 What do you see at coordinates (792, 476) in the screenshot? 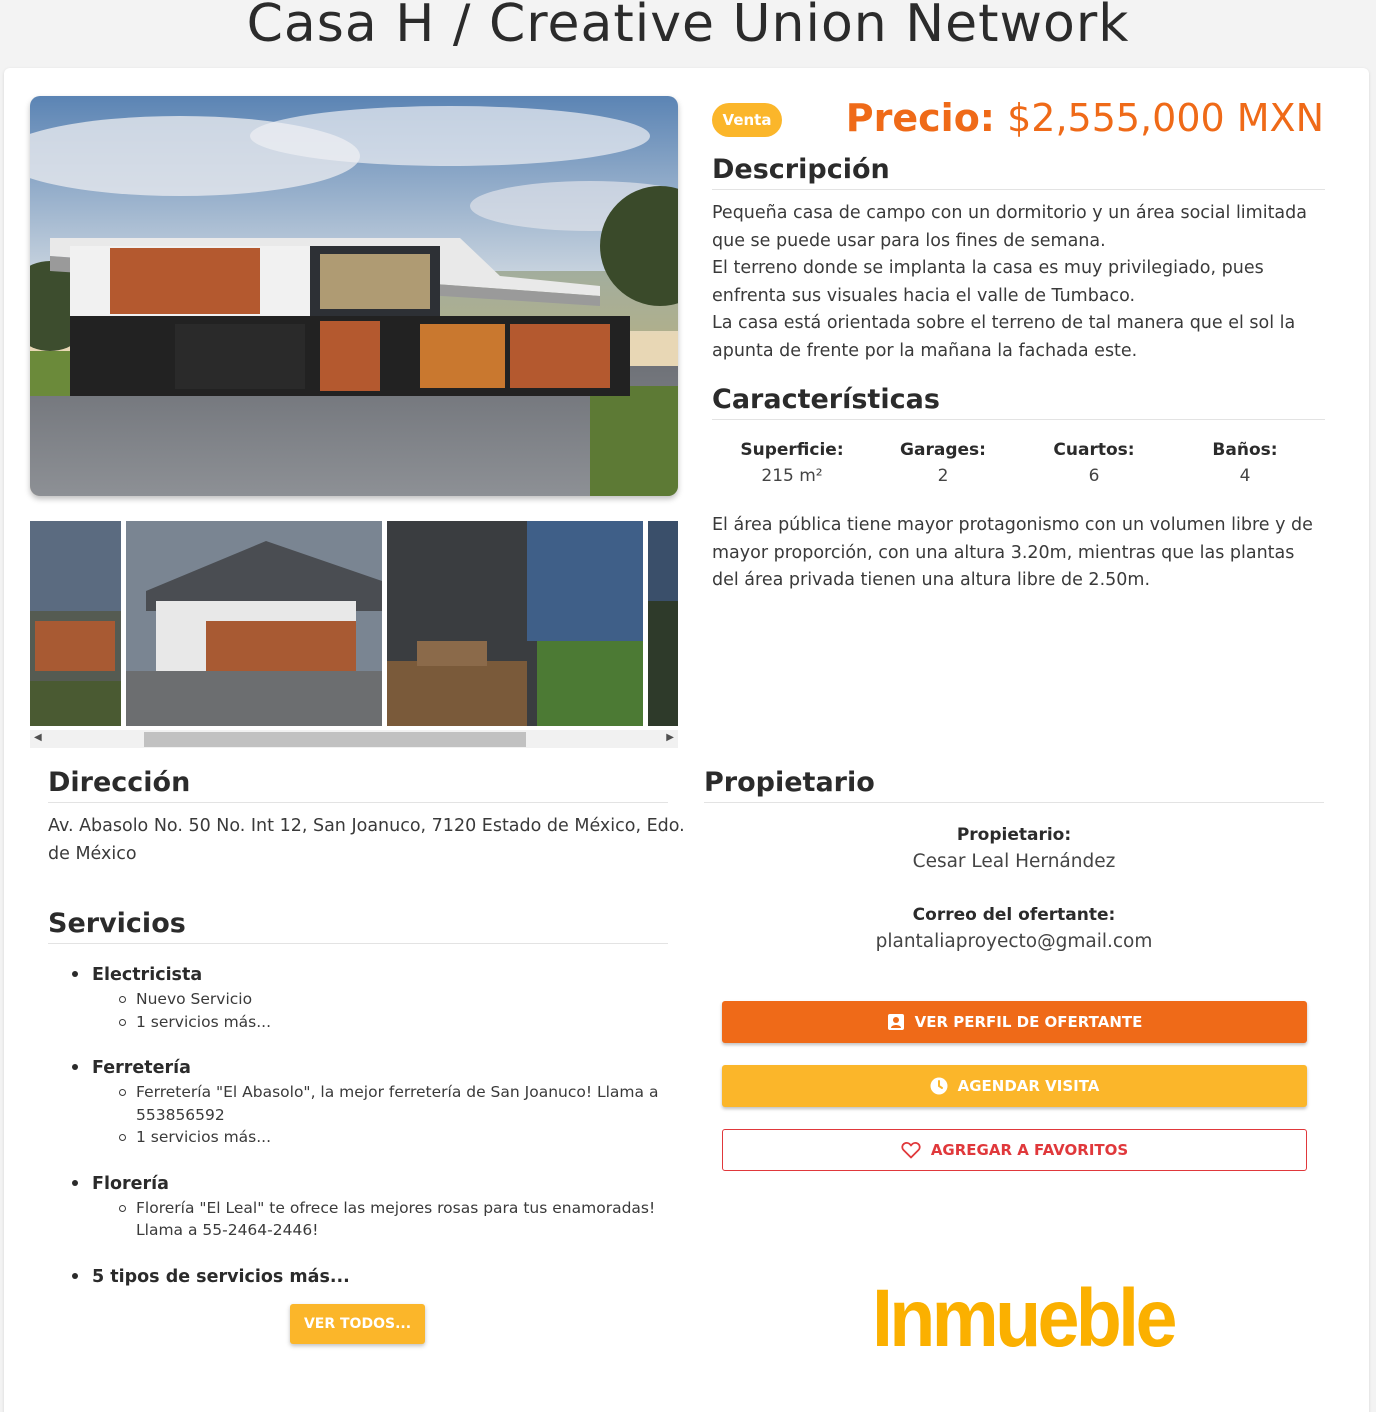
I see `feature-value: 215 m²` at bounding box center [792, 476].